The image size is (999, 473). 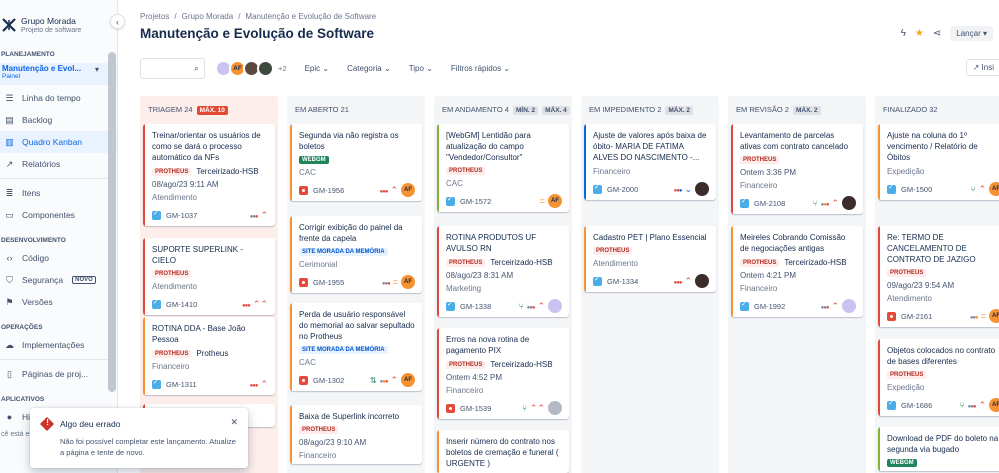 I want to click on card-group: Atendimento, so click(x=174, y=286).